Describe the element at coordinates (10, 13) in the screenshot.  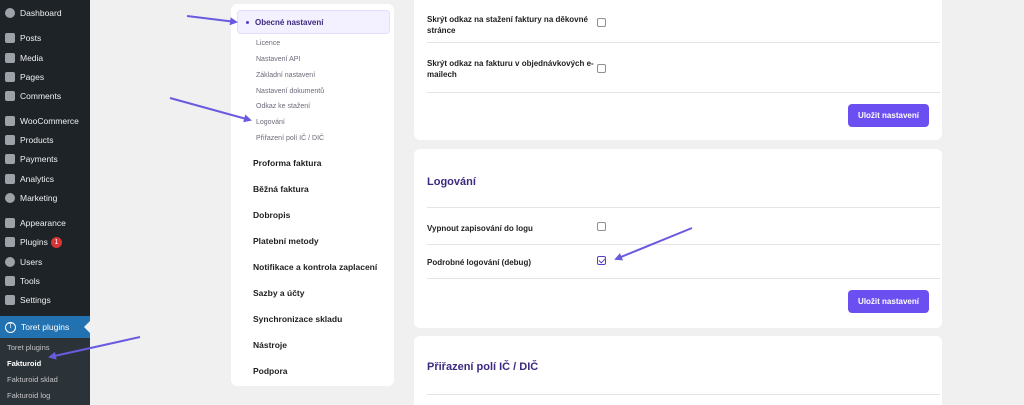
I see `dashboard-icon` at that location.